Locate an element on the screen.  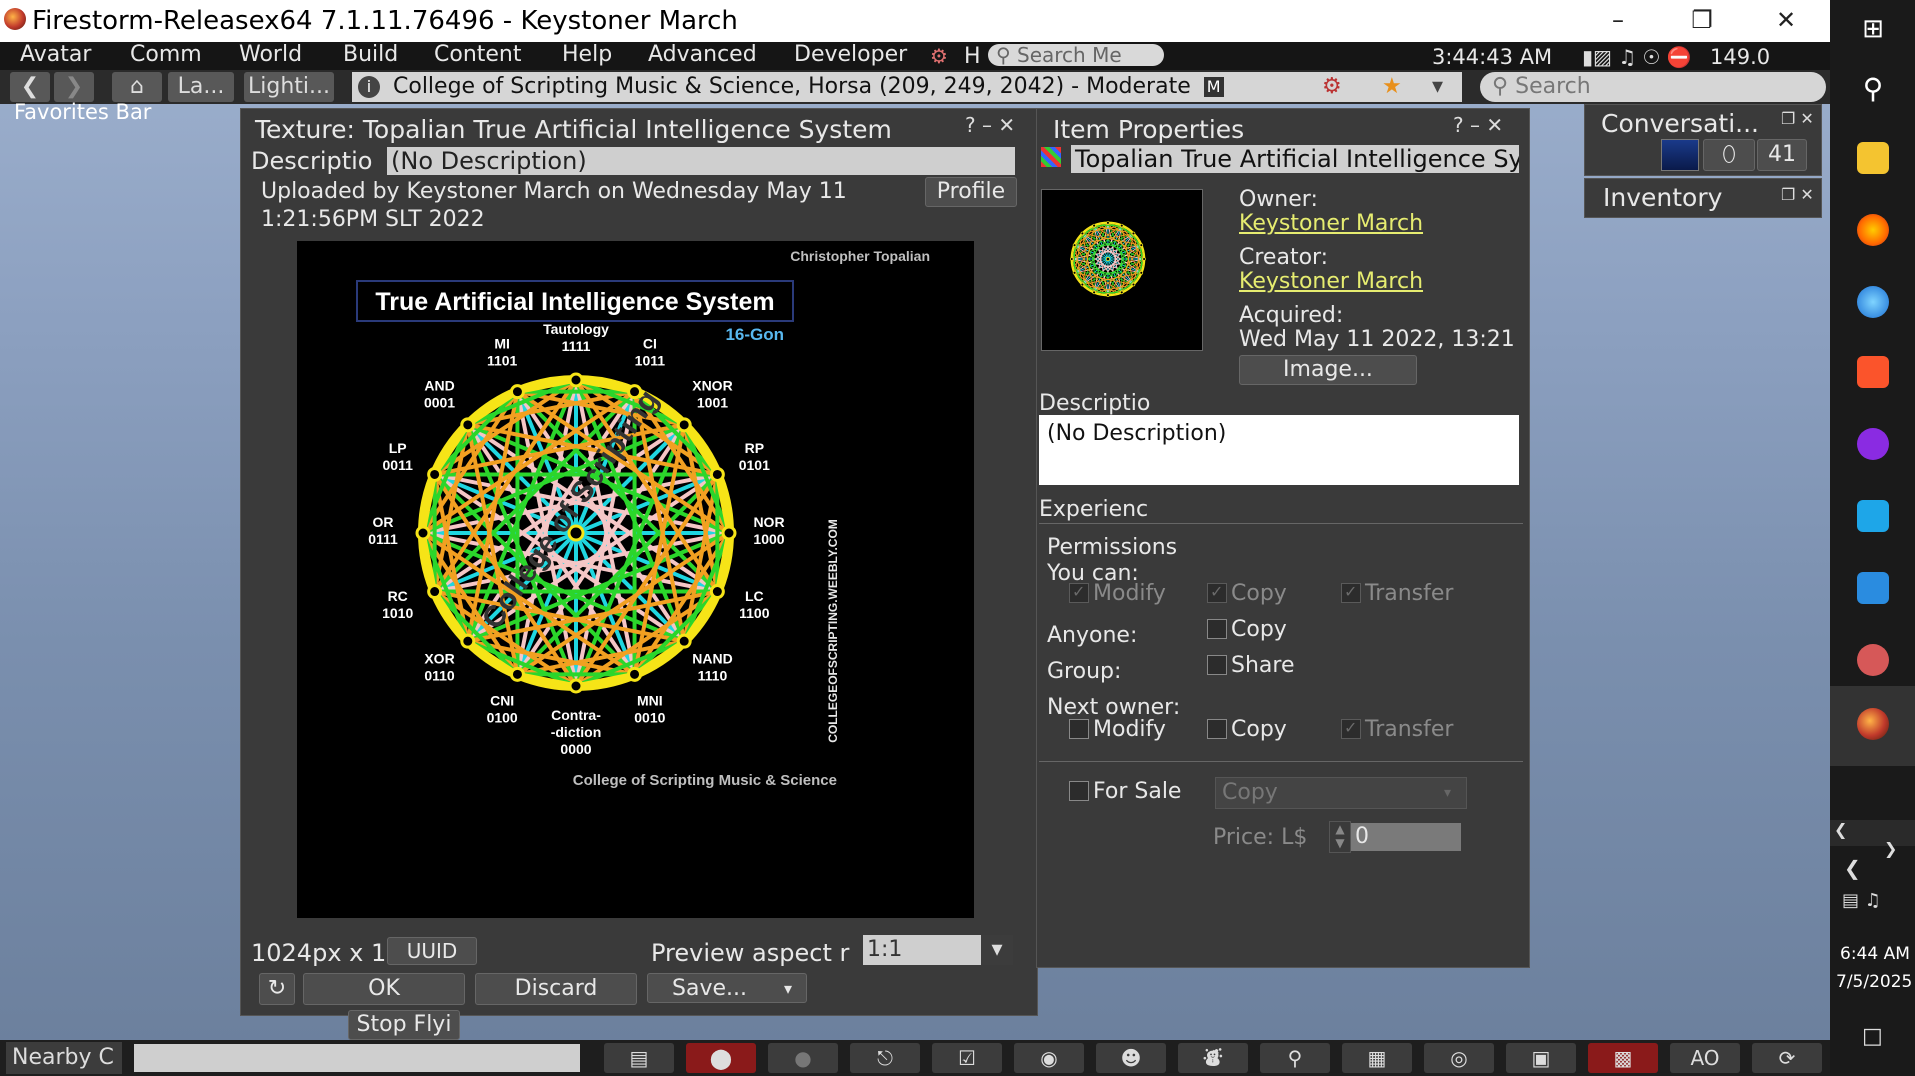
forward-button: ❯ is located at coordinates (74, 87).